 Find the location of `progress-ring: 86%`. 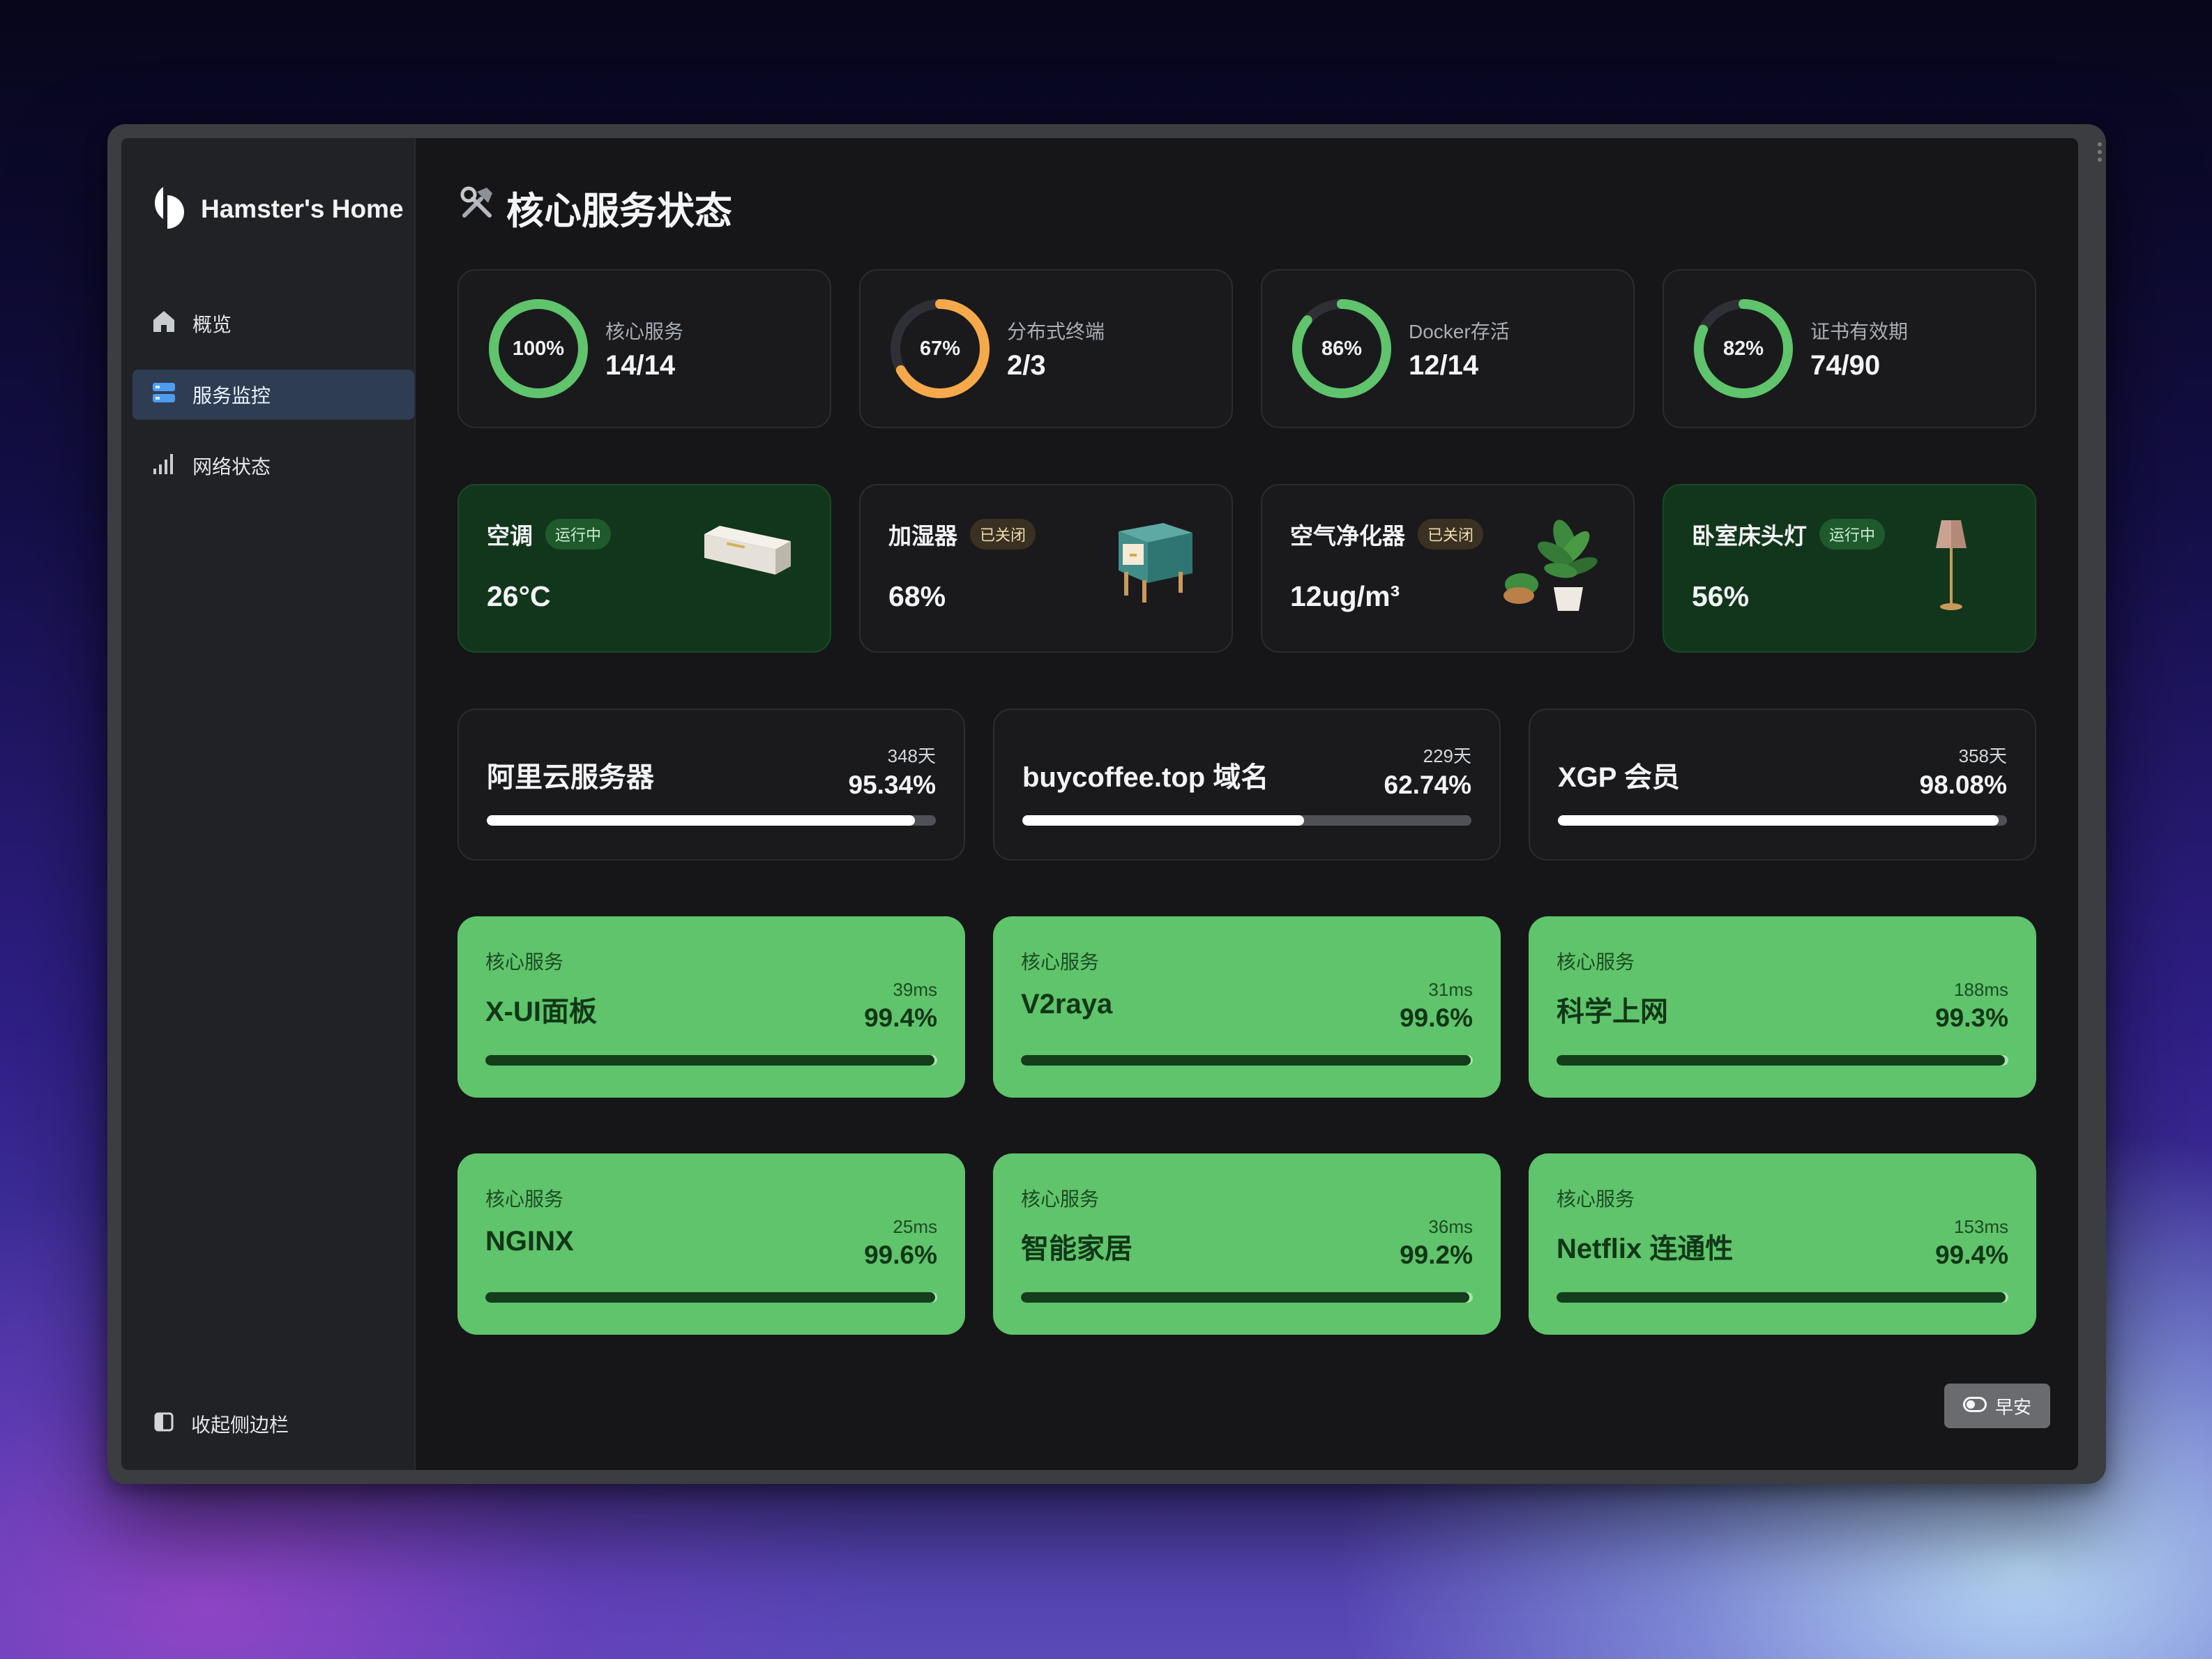

progress-ring: 86% is located at coordinates (1341, 348).